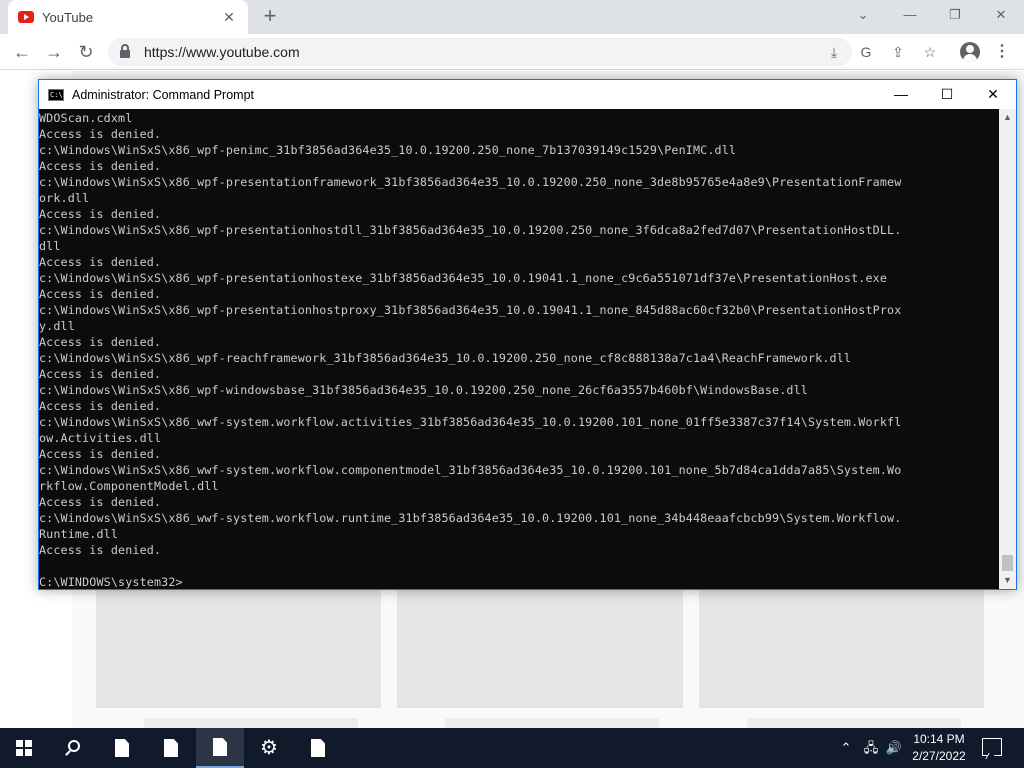  I want to click on volume-icon: 🔊, so click(894, 748).